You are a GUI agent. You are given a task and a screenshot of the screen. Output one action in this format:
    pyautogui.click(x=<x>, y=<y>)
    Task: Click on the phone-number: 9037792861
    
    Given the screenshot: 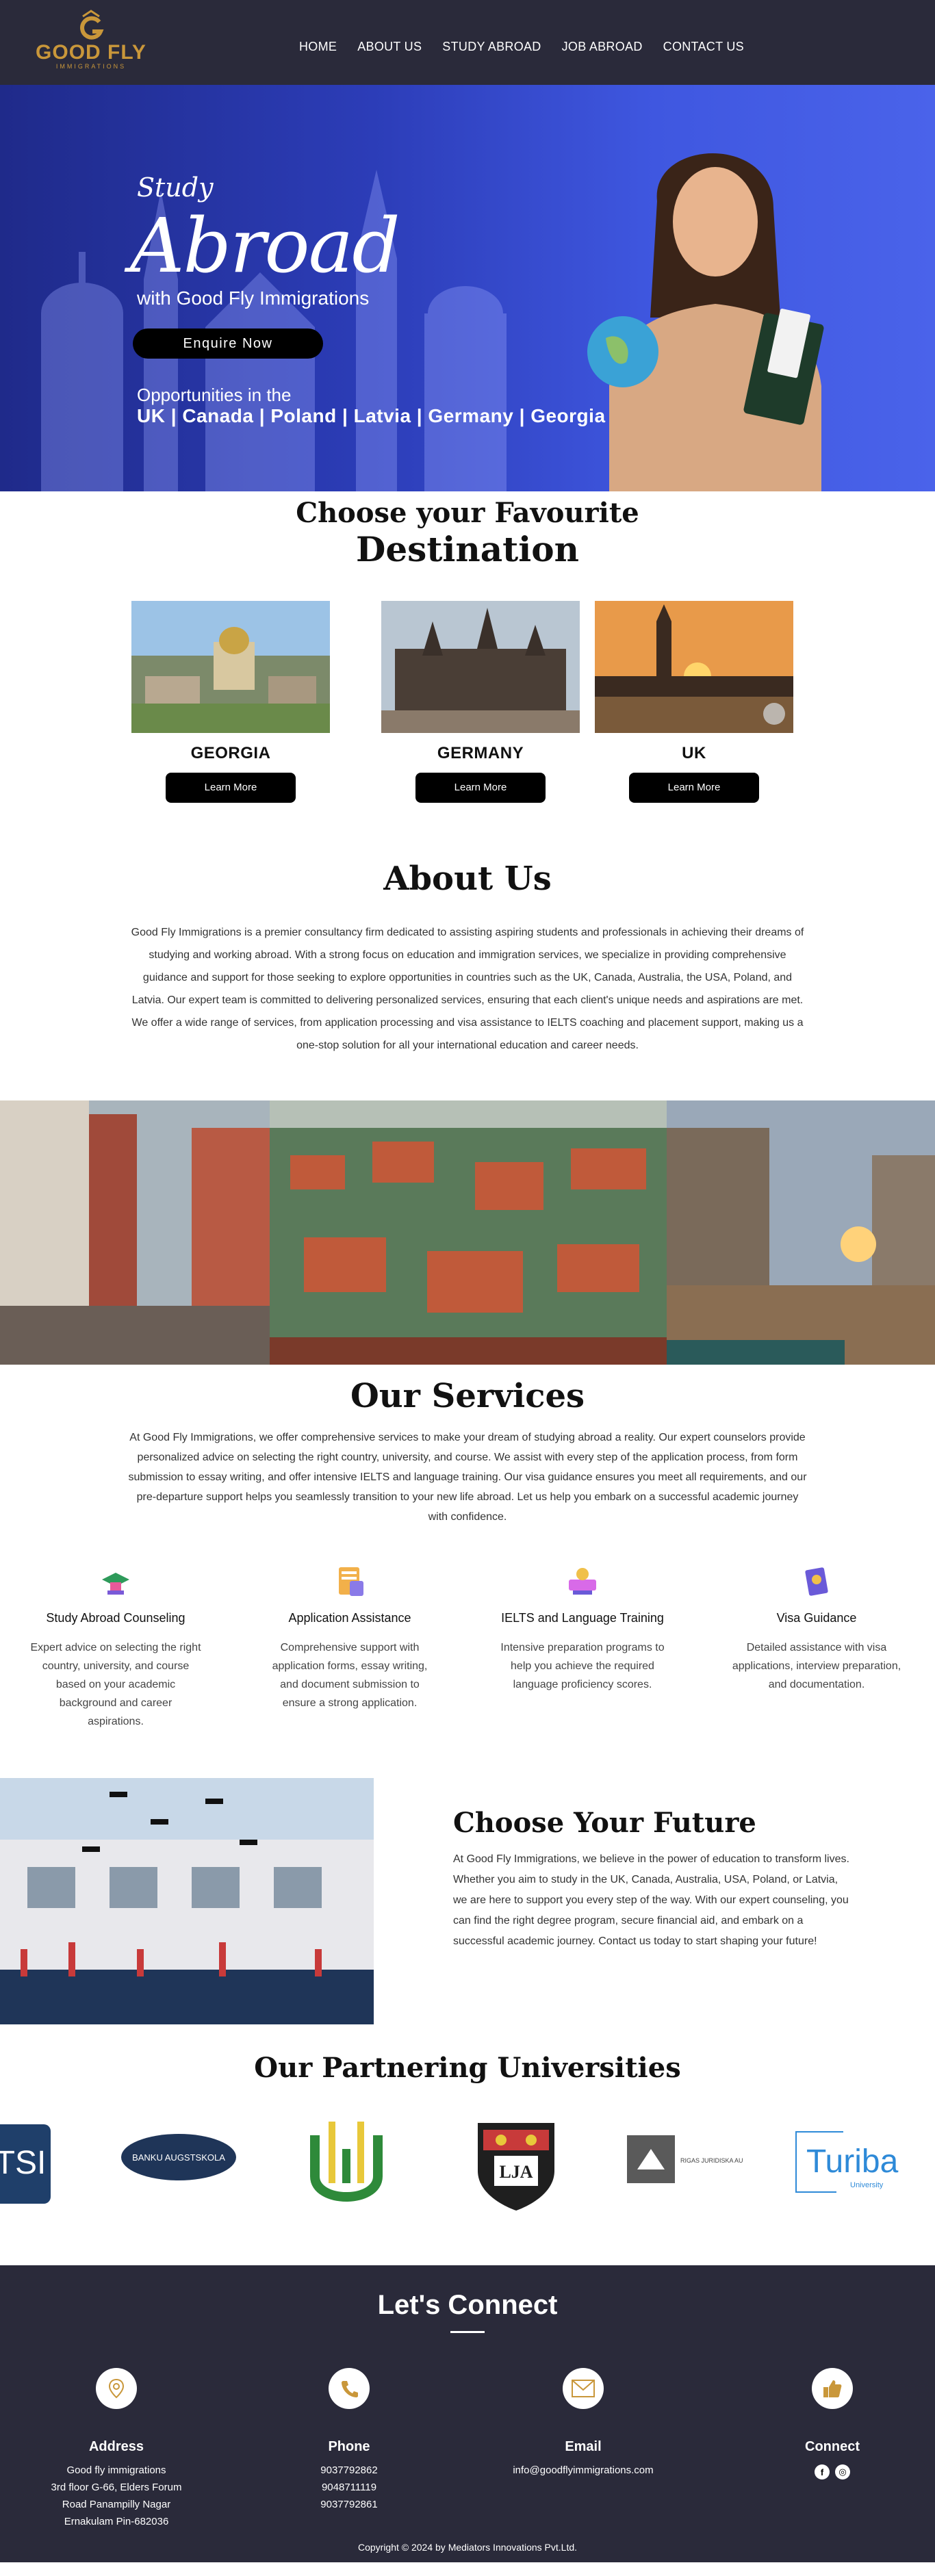 What is the action you would take?
    pyautogui.click(x=349, y=2504)
    